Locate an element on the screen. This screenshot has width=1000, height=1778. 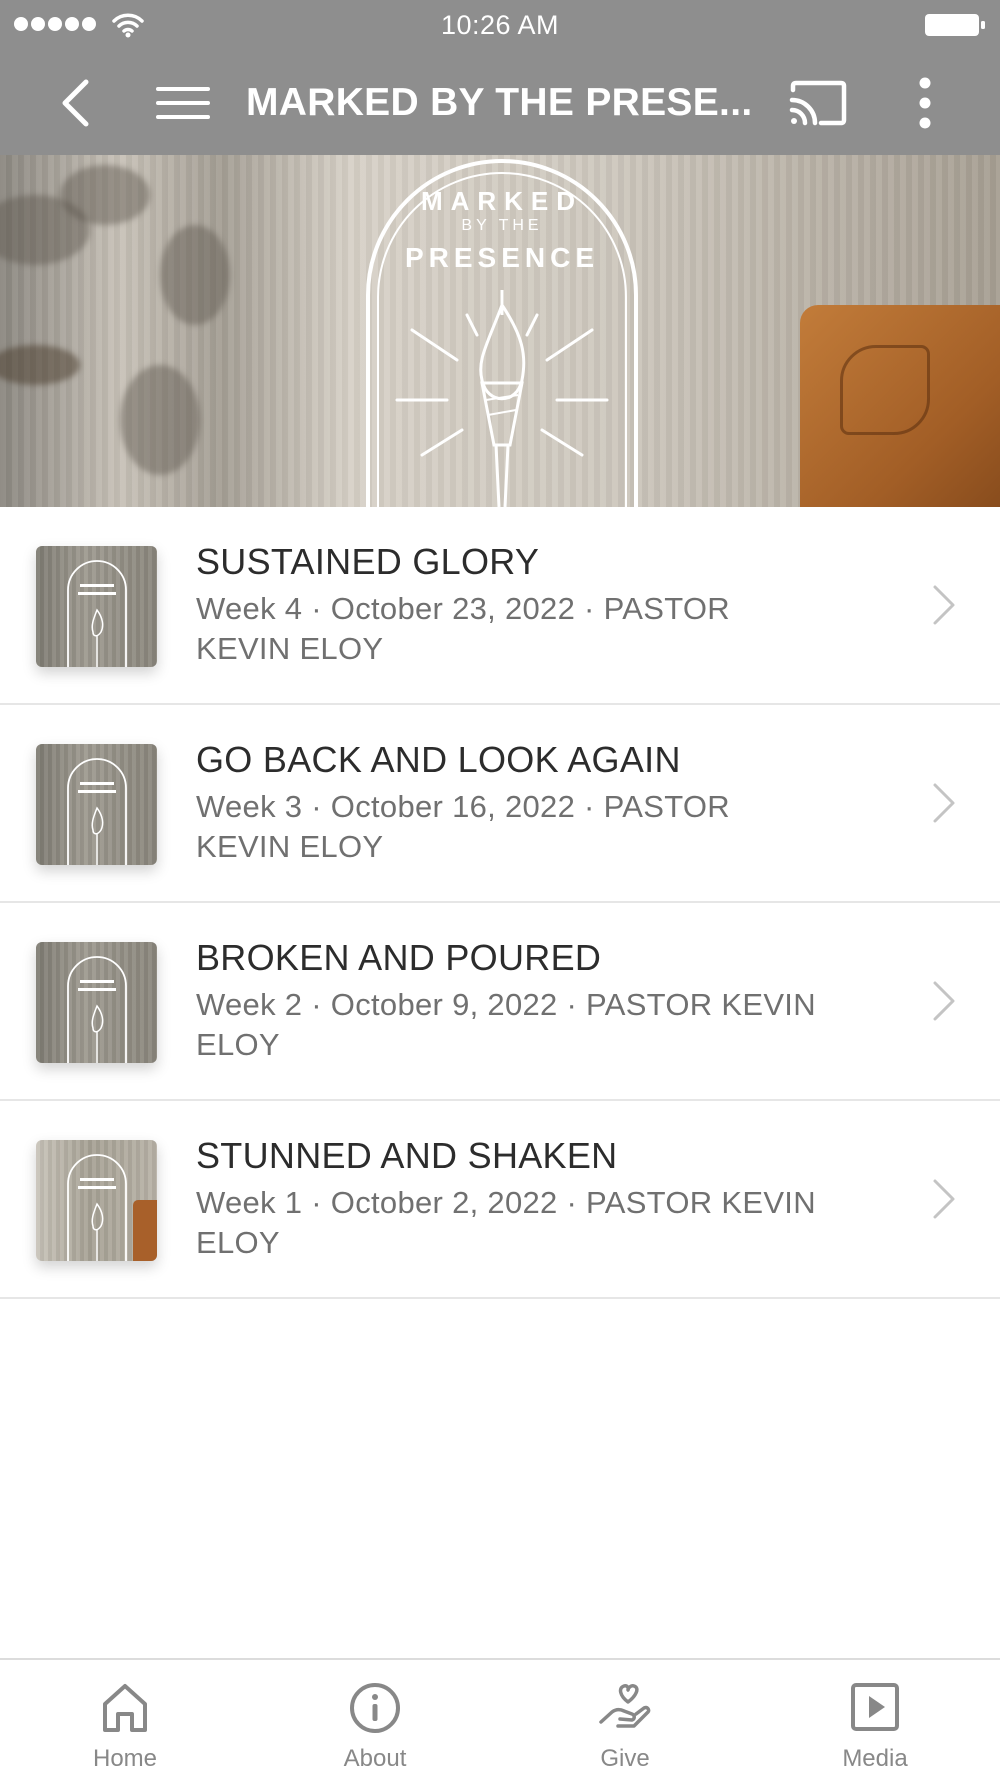
cast-button is located at coordinates (817, 102).